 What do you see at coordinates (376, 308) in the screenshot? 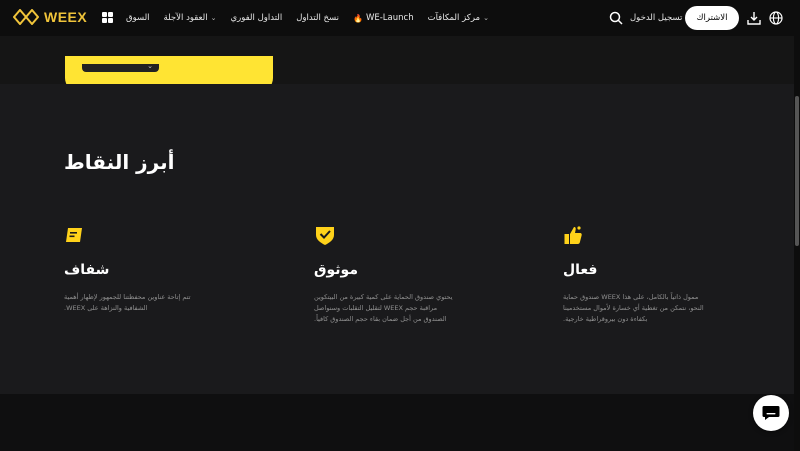
I see `desc-line: مراقبة حجم WEEX لتقليل التقلبات وسنواصل` at bounding box center [376, 308].